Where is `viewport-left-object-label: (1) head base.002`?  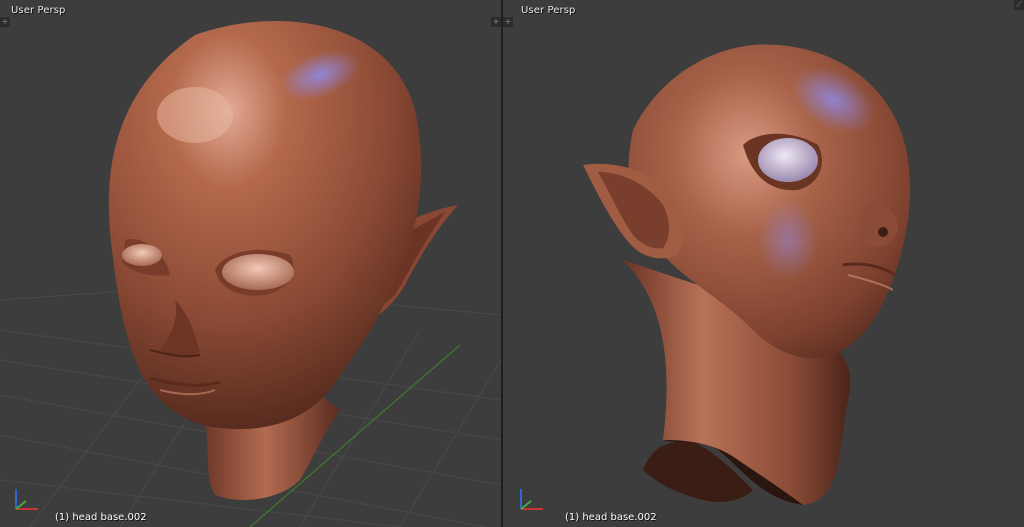
viewport-left-object-label: (1) head base.002 is located at coordinates (101, 517).